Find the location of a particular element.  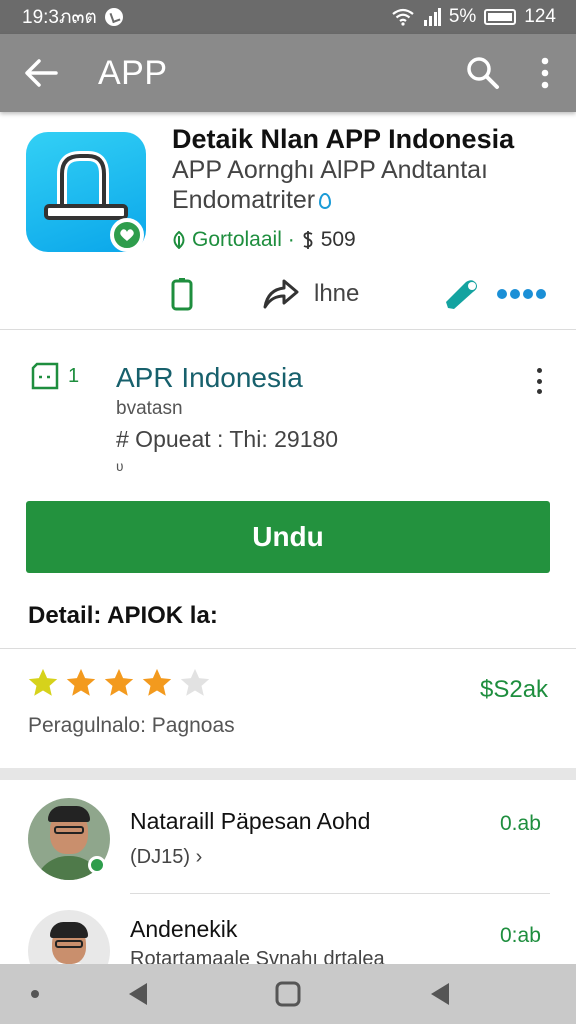

dots-icon is located at coordinates (521, 294).